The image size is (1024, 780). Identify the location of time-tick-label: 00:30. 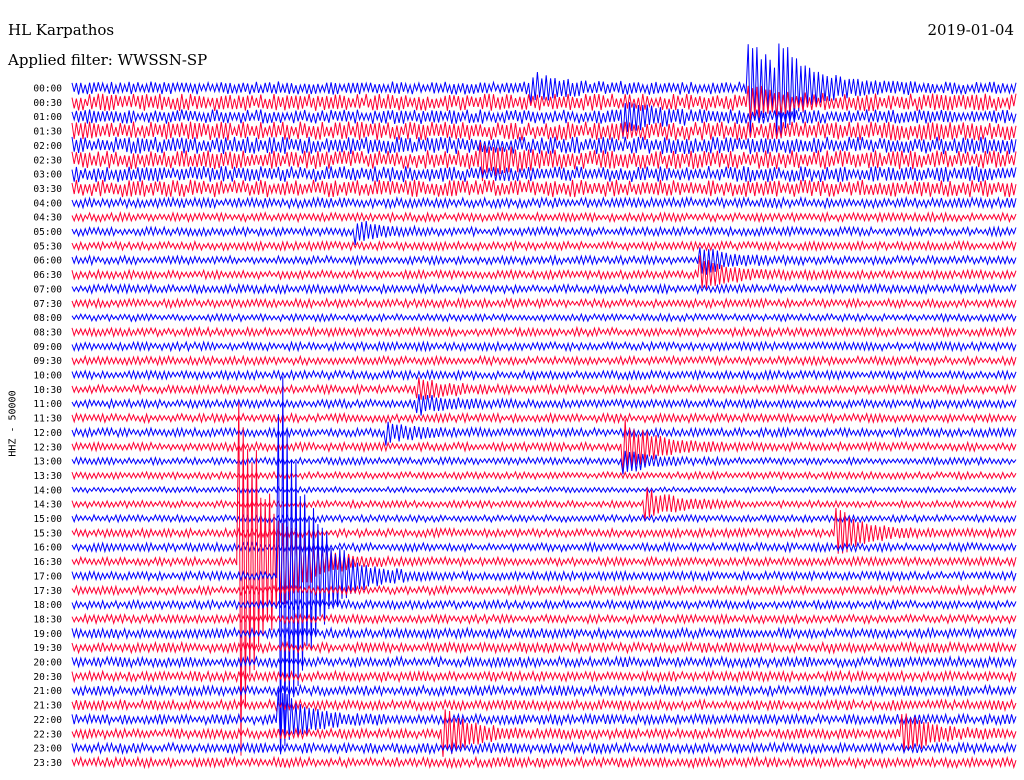
(47, 103).